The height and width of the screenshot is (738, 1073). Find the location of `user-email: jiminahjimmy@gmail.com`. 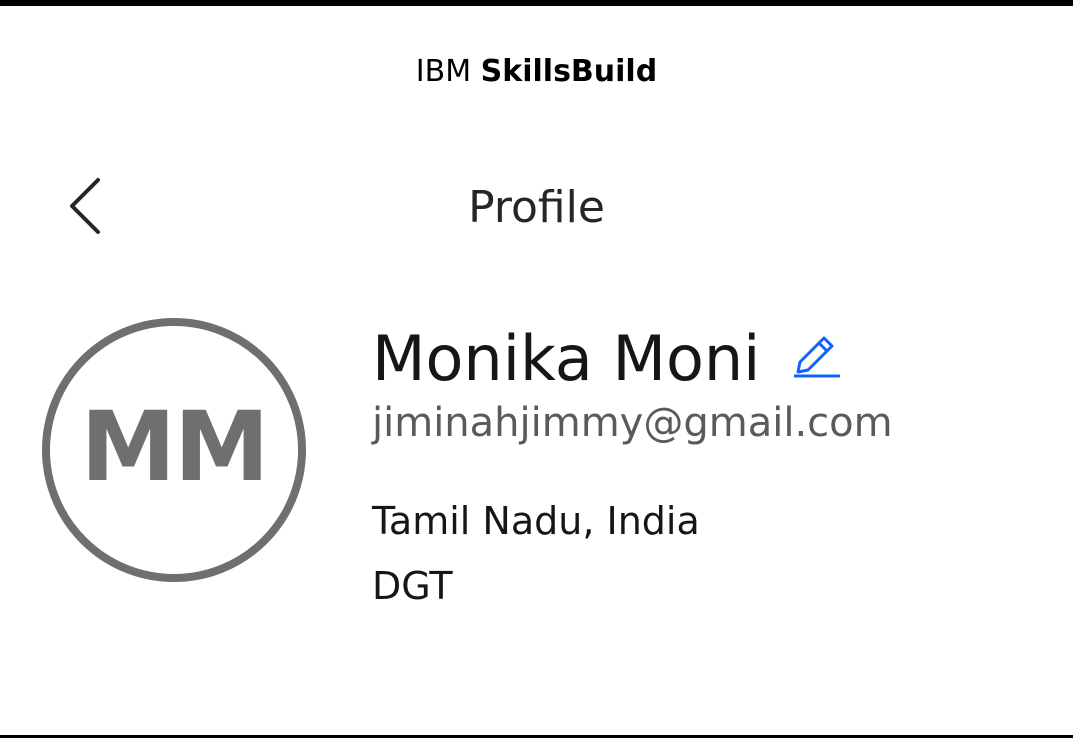

user-email: jiminahjimmy@gmail.com is located at coordinates (632, 423).